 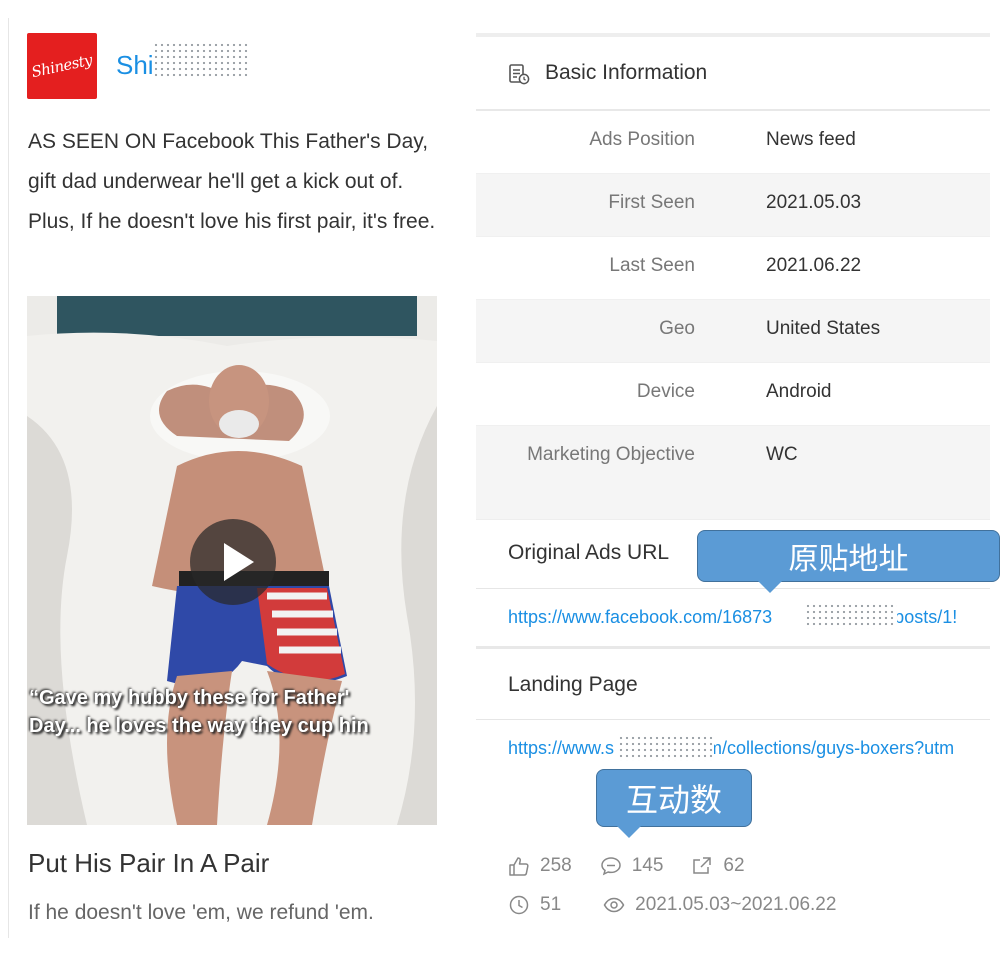 I want to click on url-text-start: https://www.facebook.com/16873, so click(x=640, y=617).